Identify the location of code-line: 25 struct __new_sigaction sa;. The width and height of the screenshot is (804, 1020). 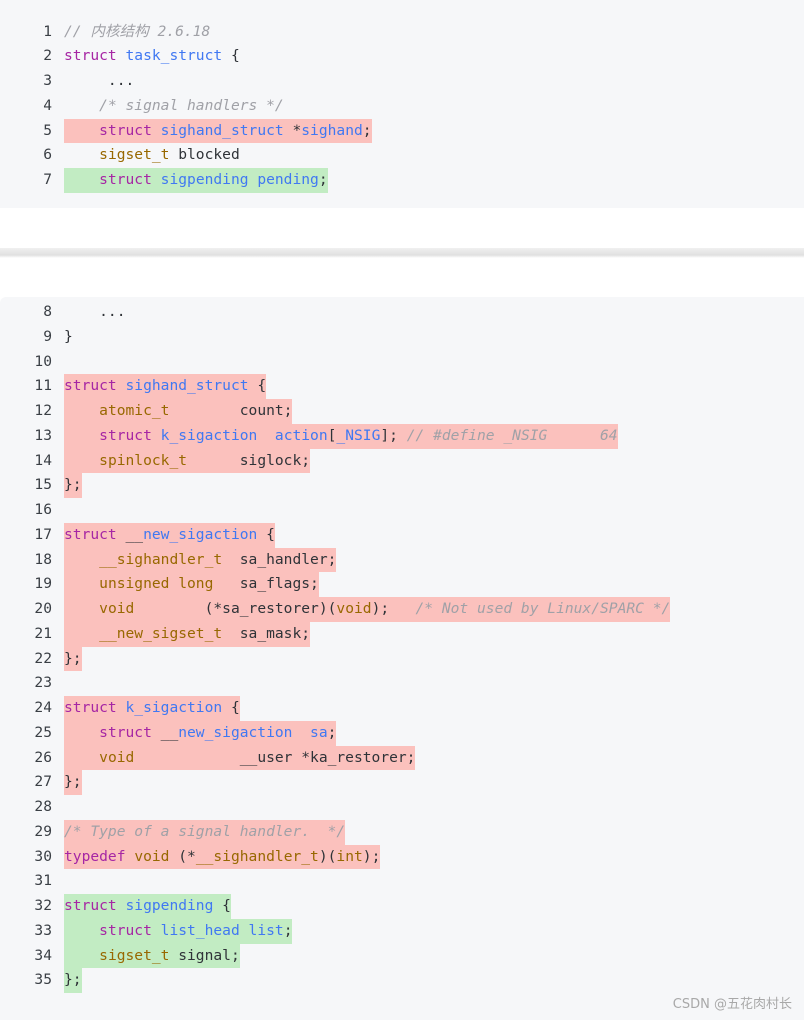
(402, 733).